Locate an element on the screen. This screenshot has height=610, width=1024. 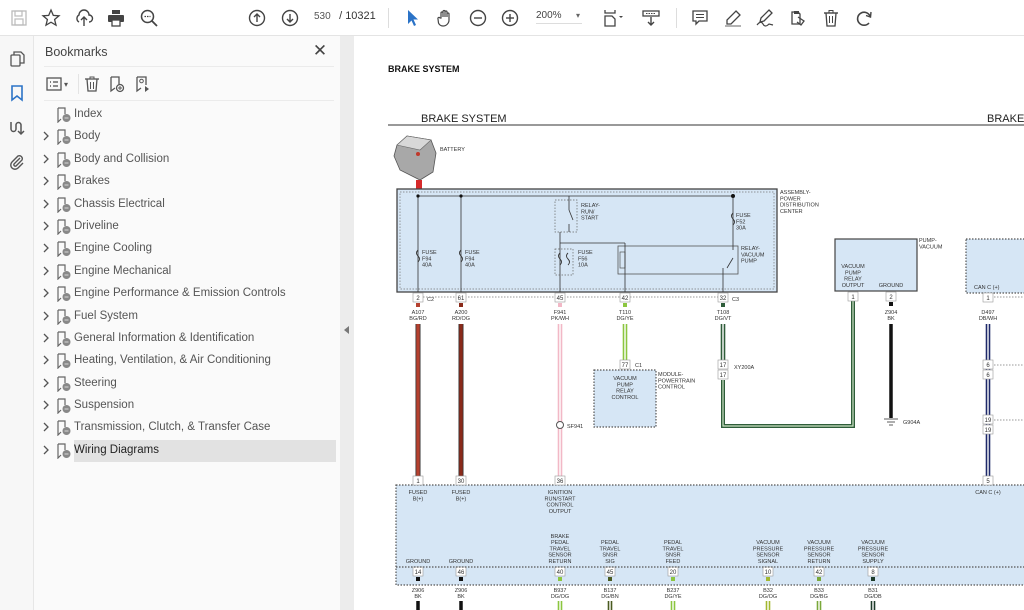
lower-module-pin-label: RUN/START is located at coordinates (561, 499).